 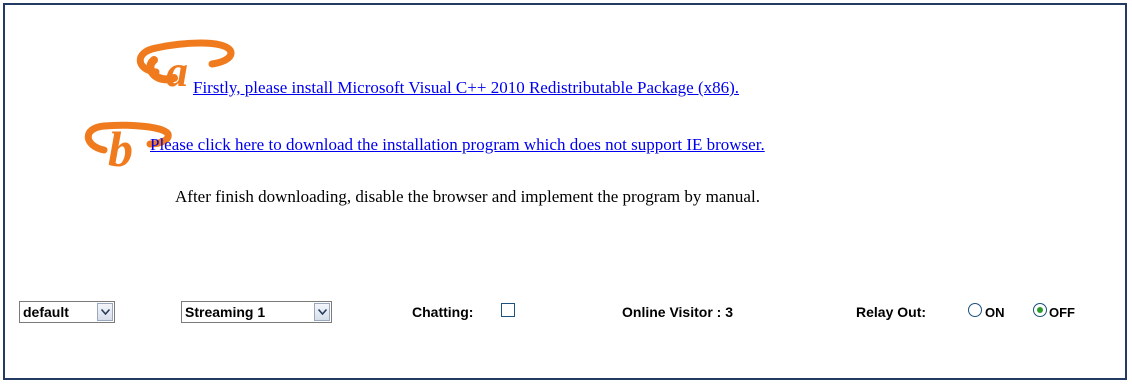 What do you see at coordinates (120, 148) in the screenshot?
I see `svg-text: b` at bounding box center [120, 148].